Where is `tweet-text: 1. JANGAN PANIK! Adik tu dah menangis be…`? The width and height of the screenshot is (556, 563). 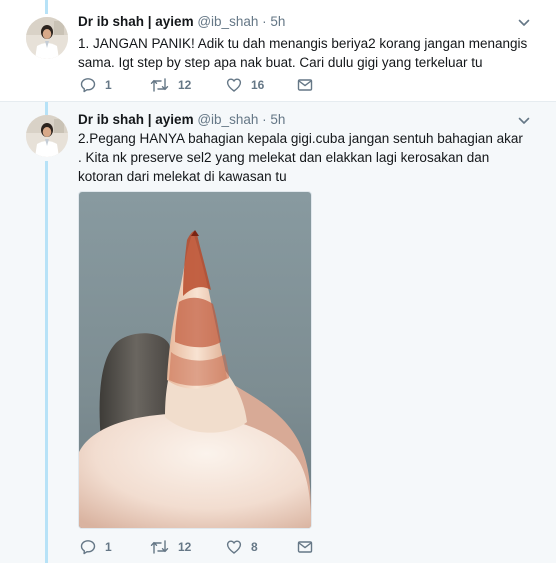
tweet-text: 1. JANGAN PANIK! Adik tu dah menangis be… is located at coordinates (303, 53).